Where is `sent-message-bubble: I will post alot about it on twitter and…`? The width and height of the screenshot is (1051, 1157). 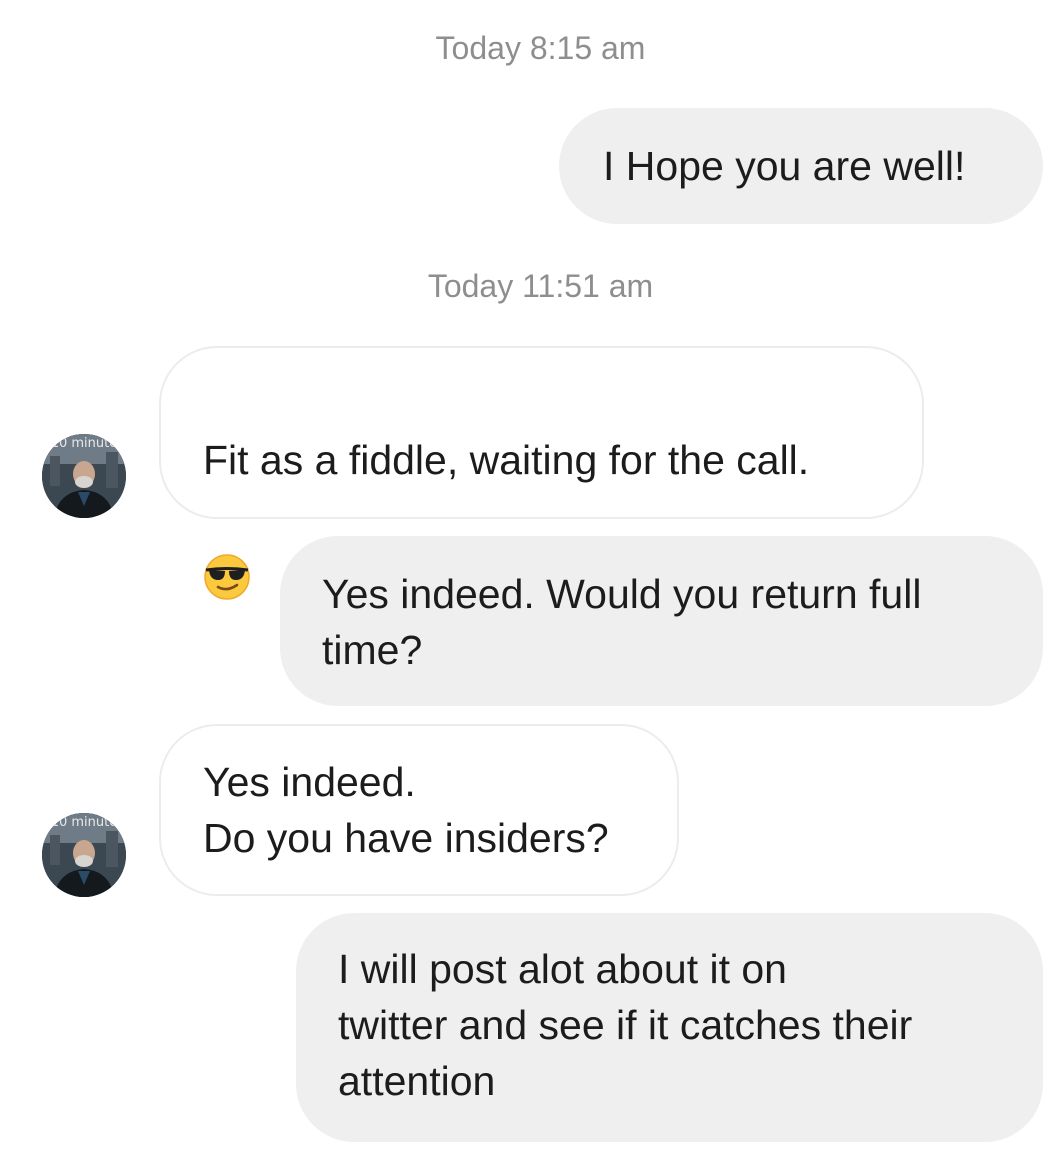
sent-message-bubble: I will post alot about it on twitter and… is located at coordinates (669, 1027).